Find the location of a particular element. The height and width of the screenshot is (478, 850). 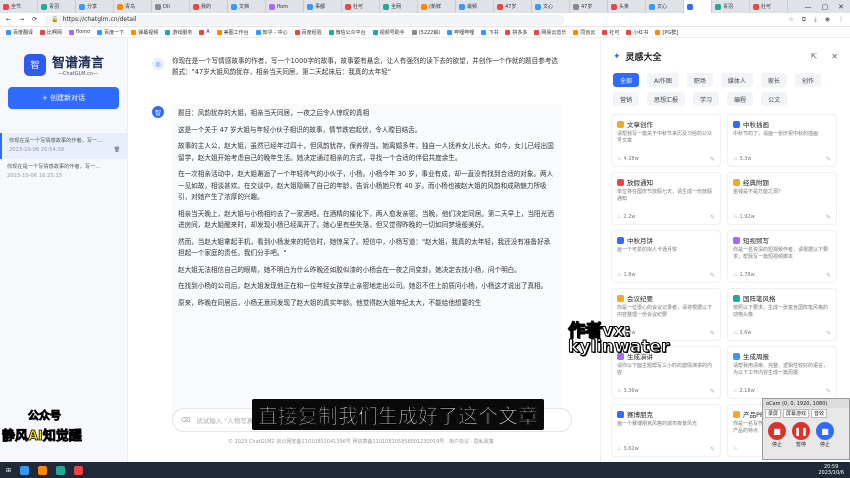

category-tab: 创作 is located at coordinates (807, 80).